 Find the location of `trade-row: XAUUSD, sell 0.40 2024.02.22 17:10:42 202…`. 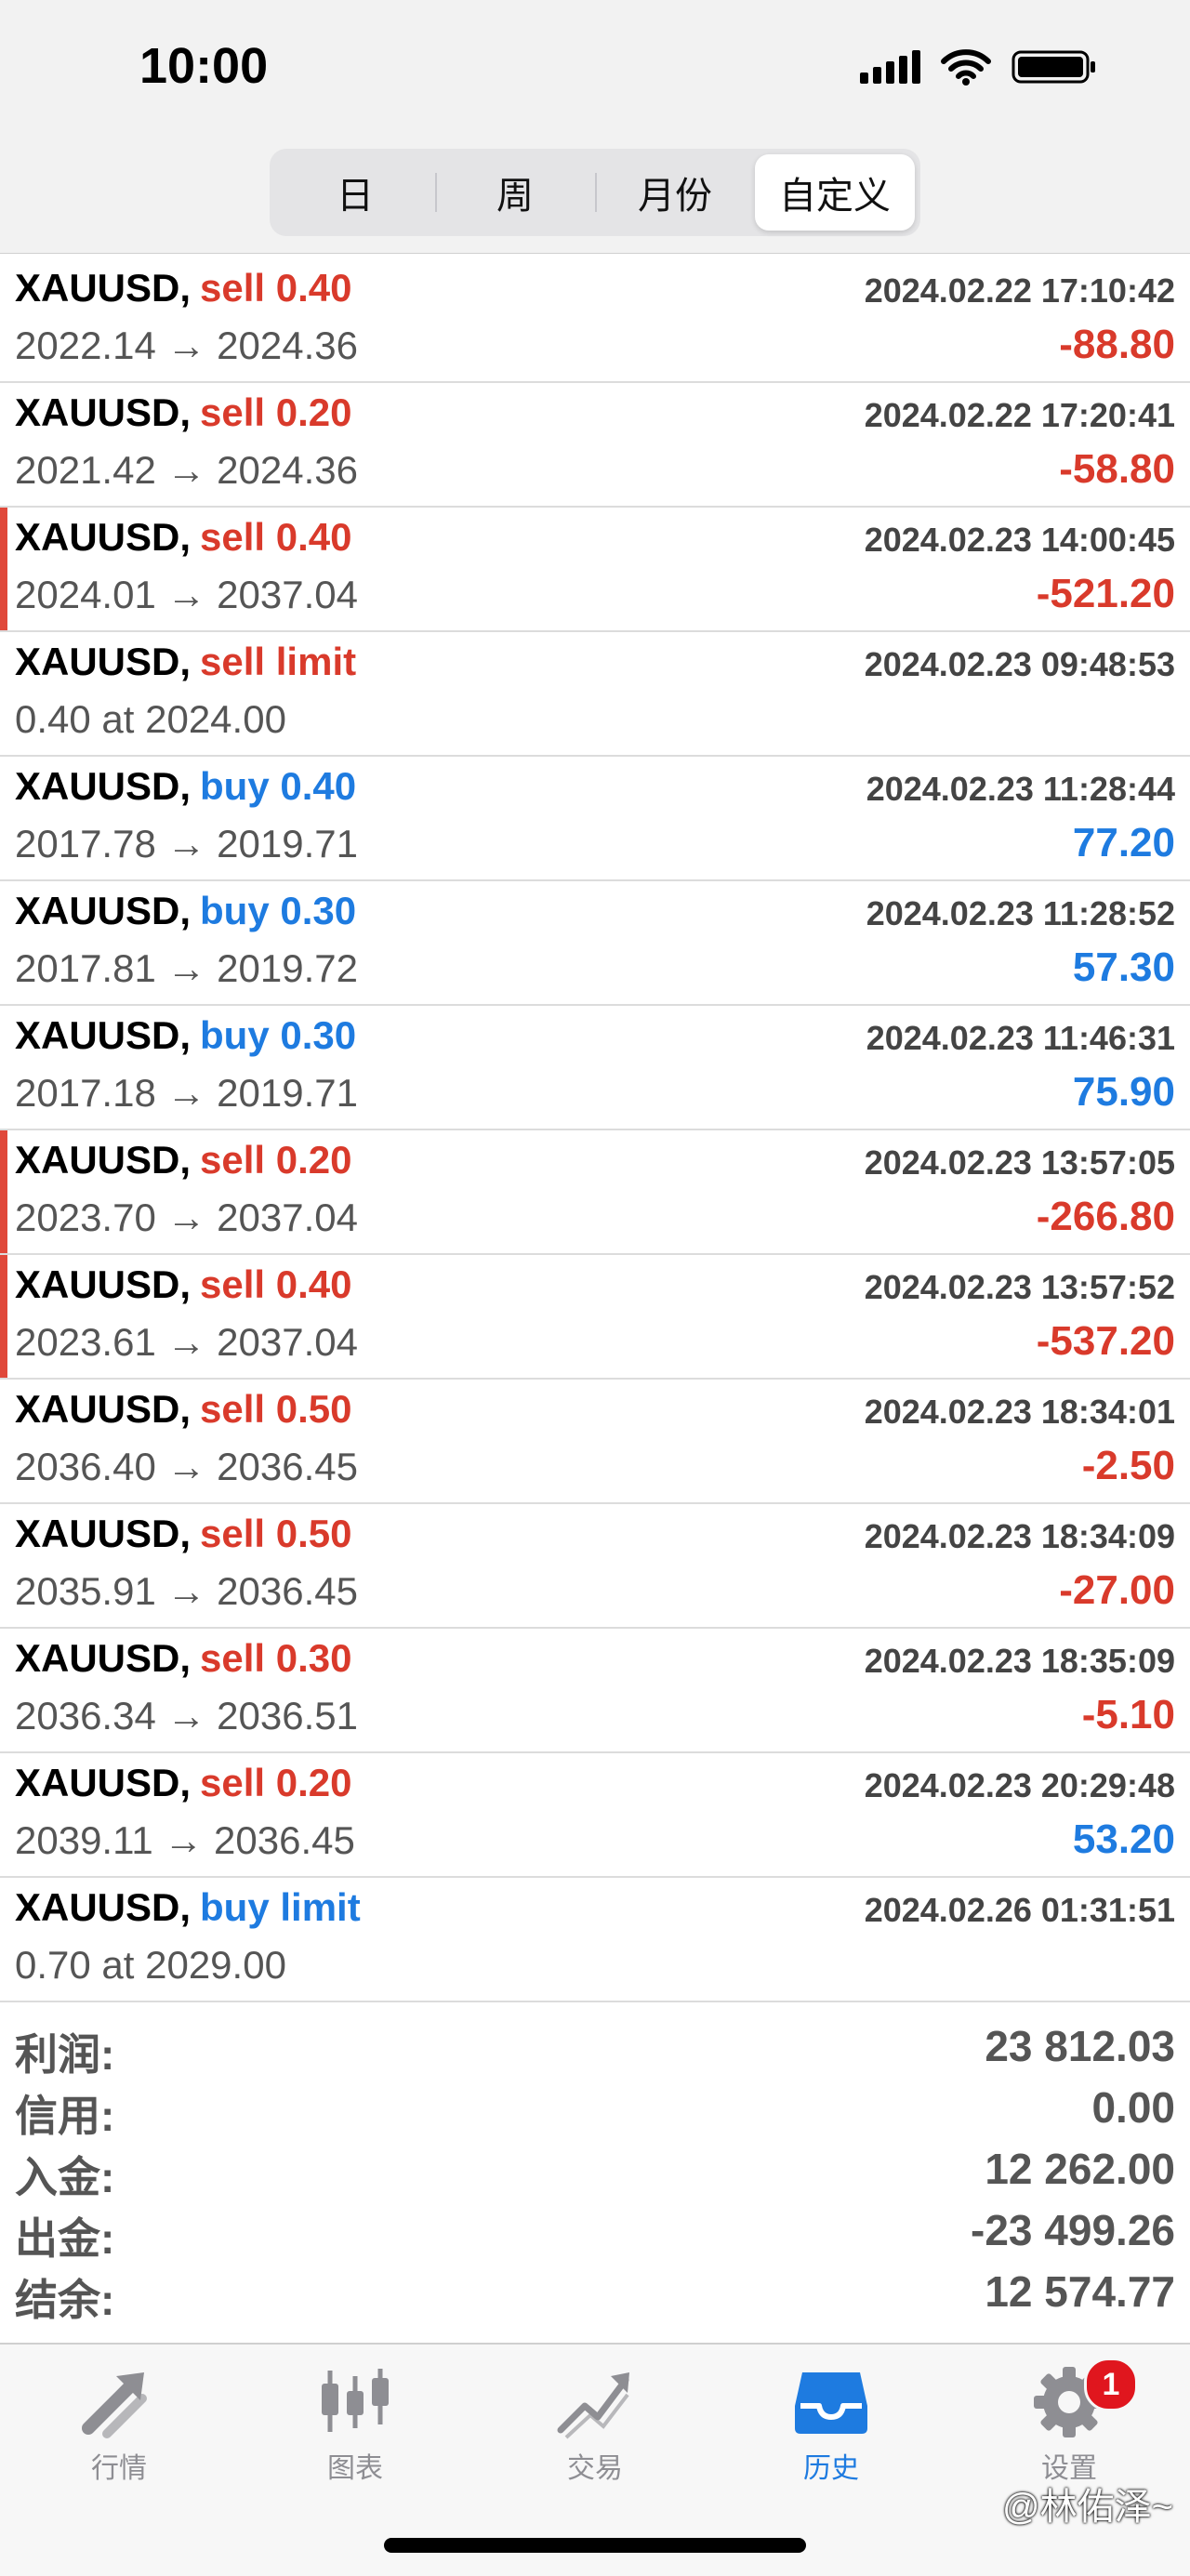

trade-row: XAUUSD, sell 0.40 2024.02.22 17:10:42 202… is located at coordinates (595, 320).